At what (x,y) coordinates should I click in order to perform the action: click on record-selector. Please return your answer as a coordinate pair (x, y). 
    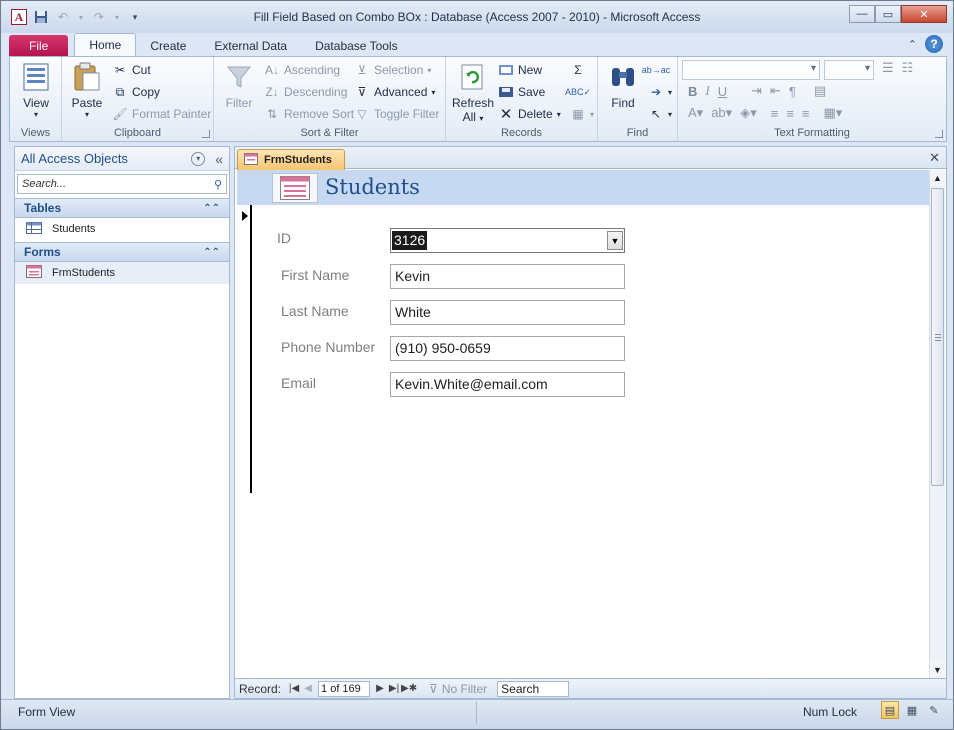
    Looking at the image, I should click on (243, 349).